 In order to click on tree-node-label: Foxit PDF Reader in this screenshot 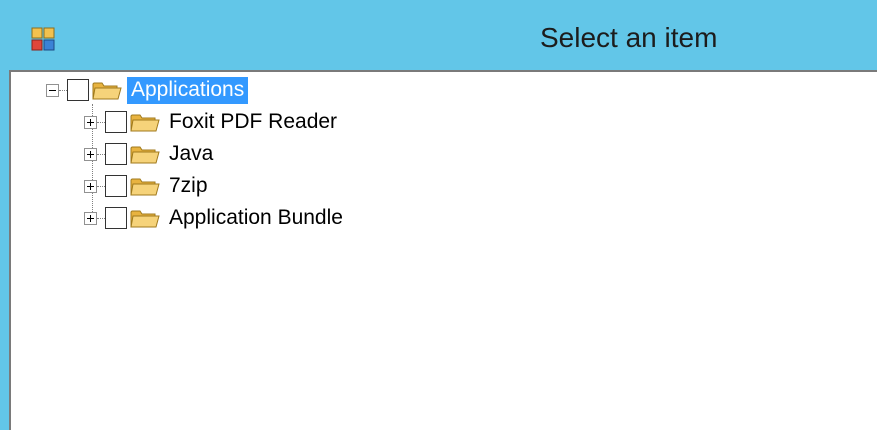, I will do `click(253, 122)`.